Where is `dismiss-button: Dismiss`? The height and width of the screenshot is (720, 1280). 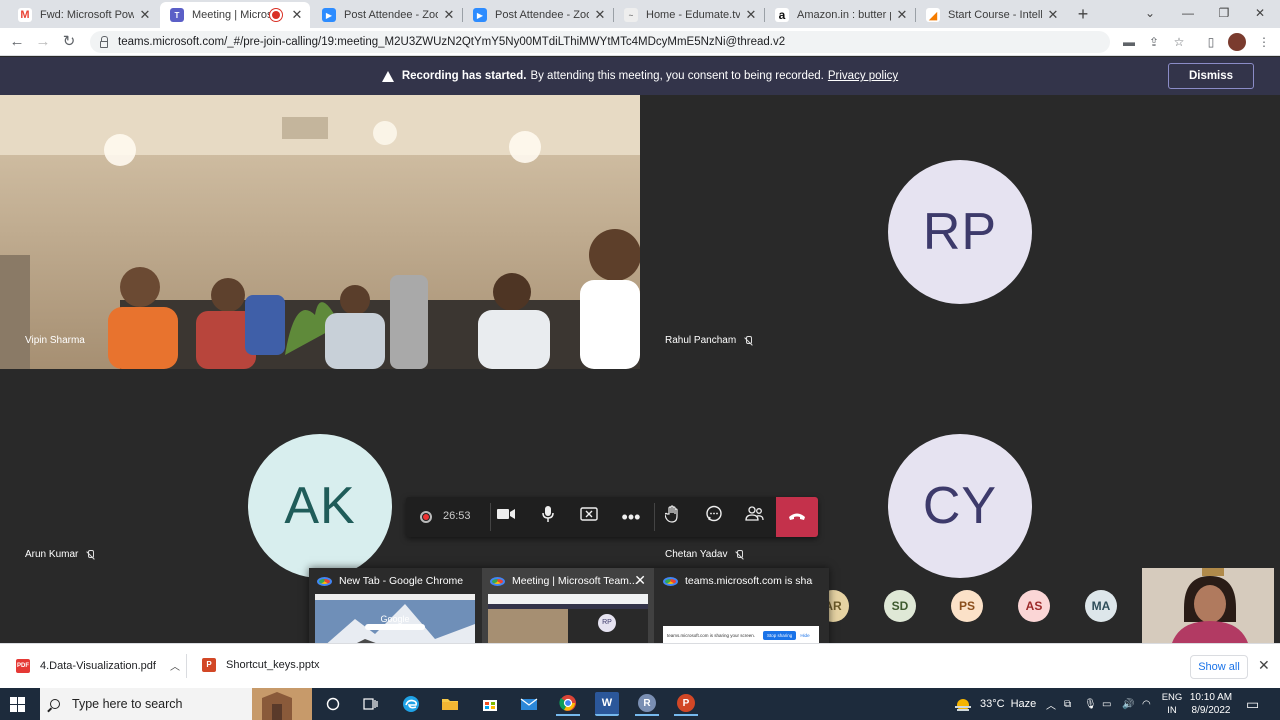 dismiss-button: Dismiss is located at coordinates (1211, 76).